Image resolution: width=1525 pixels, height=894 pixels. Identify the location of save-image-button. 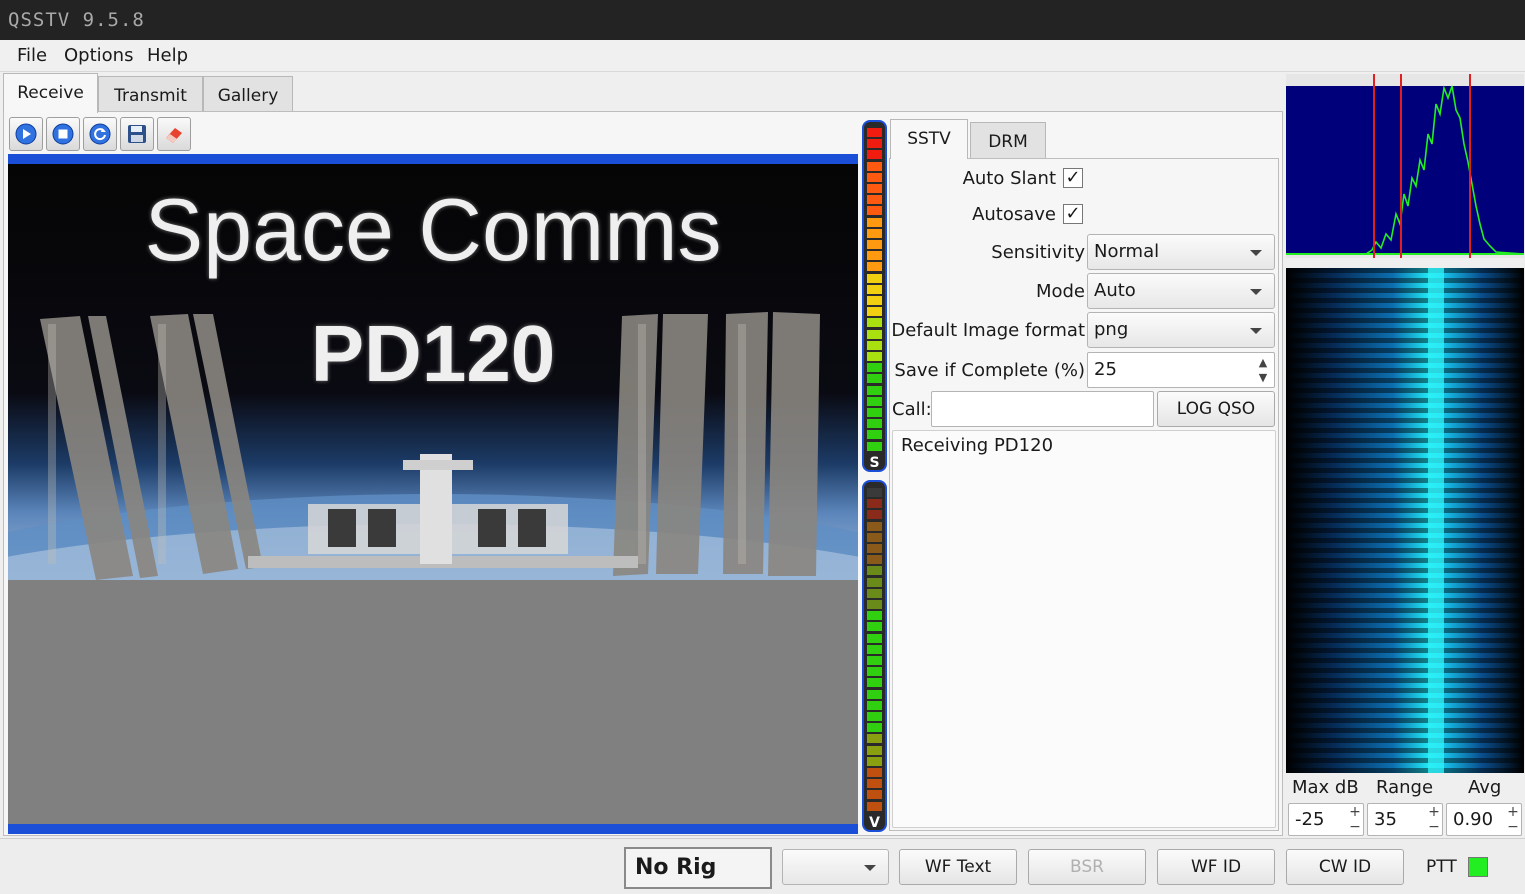
(137, 134).